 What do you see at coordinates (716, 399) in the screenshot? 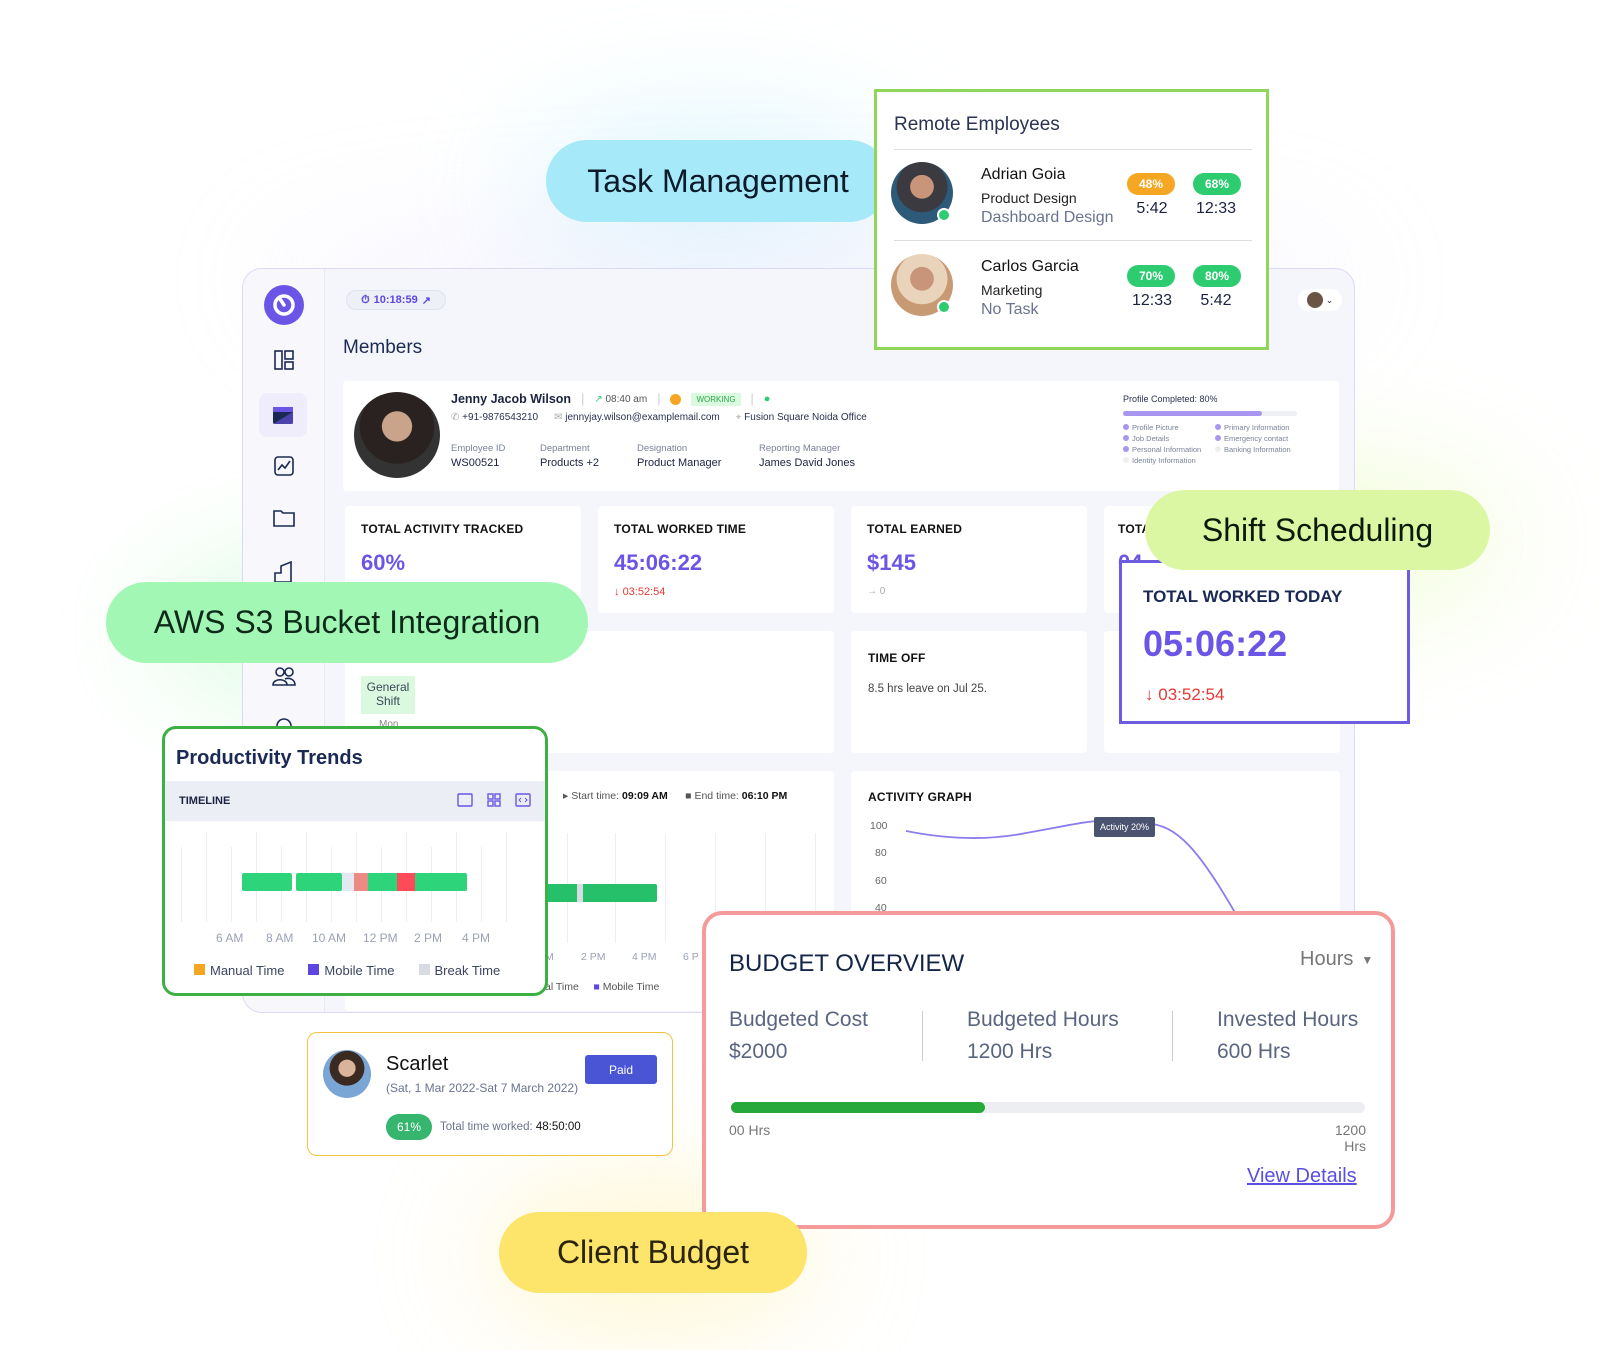
I see `status-badge: WORKING` at bounding box center [716, 399].